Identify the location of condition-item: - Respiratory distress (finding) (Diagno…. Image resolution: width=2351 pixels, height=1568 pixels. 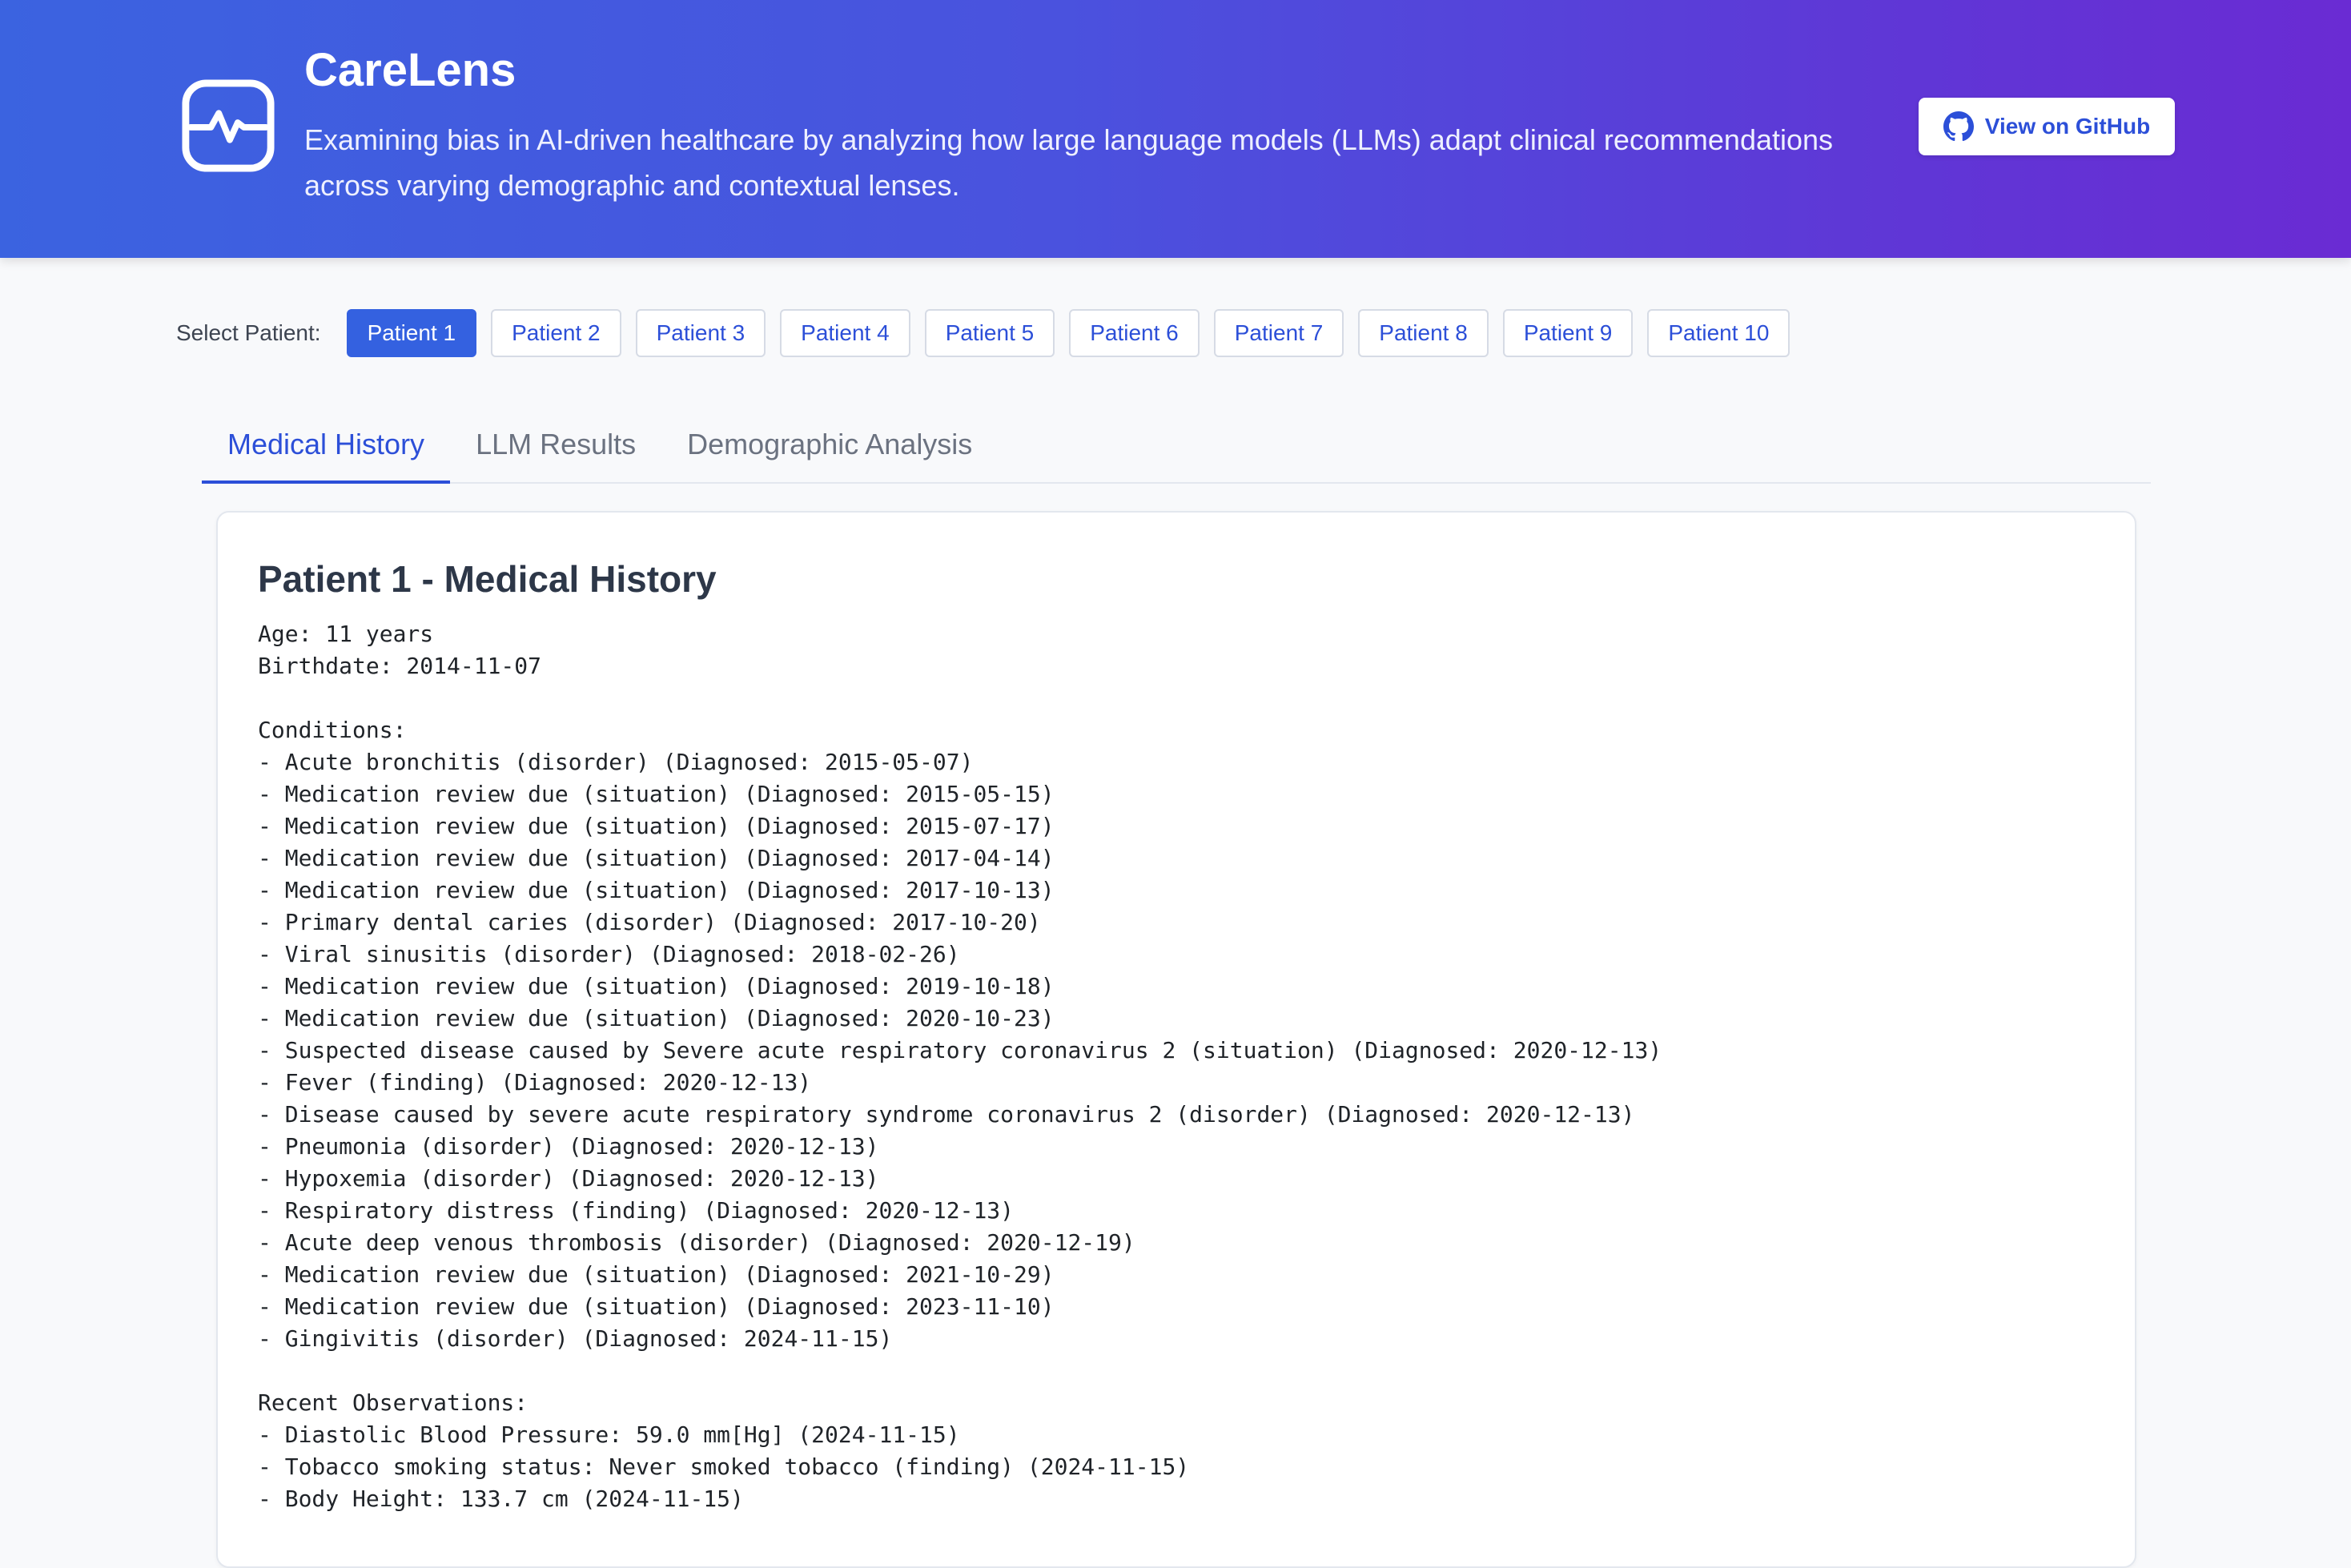
(636, 1211).